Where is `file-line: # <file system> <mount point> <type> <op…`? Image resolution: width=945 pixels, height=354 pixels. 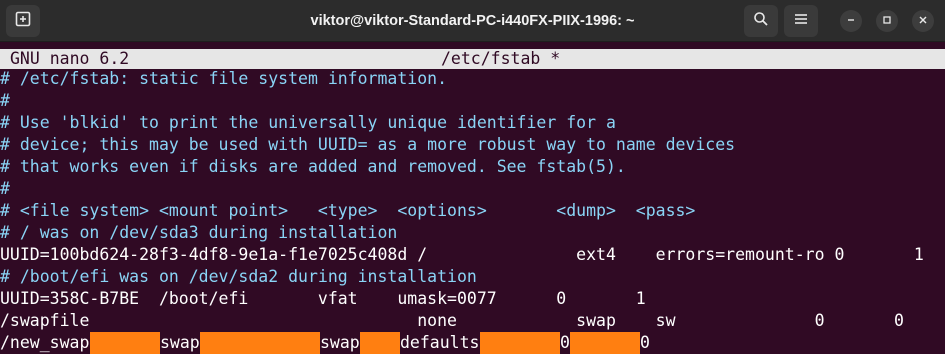 file-line: # <file system> <mount point> <type> <op… is located at coordinates (348, 210).